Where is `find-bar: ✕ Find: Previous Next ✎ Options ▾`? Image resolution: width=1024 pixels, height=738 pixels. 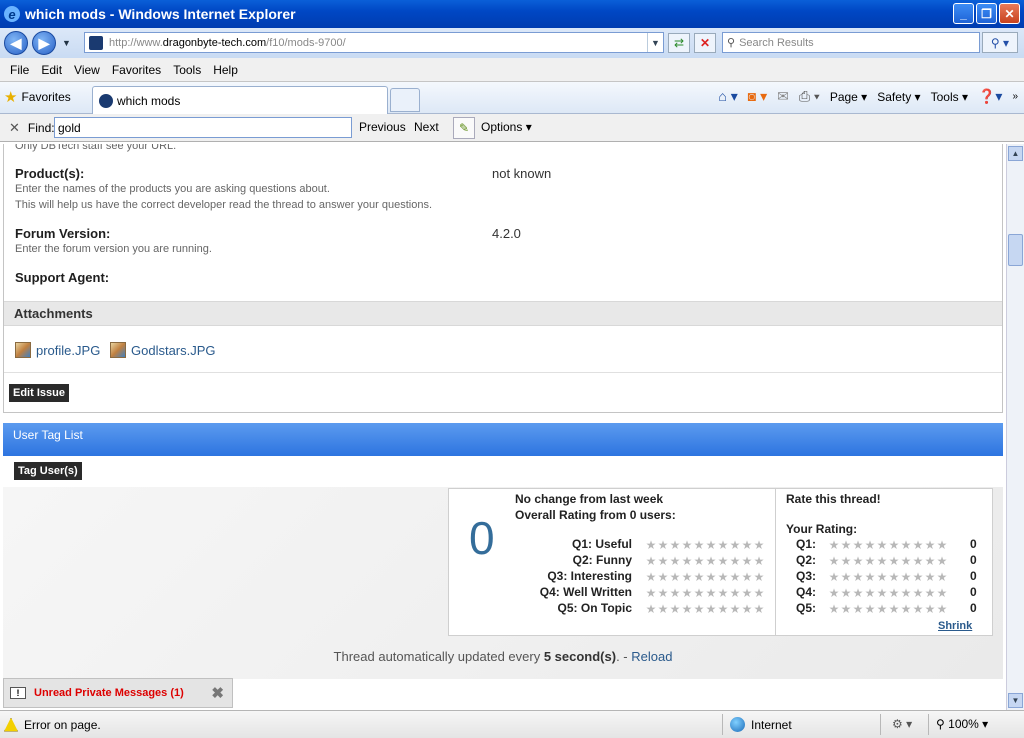
find-bar: ✕ Find: Previous Next ✎ Options ▾ is located at coordinates (512, 128).